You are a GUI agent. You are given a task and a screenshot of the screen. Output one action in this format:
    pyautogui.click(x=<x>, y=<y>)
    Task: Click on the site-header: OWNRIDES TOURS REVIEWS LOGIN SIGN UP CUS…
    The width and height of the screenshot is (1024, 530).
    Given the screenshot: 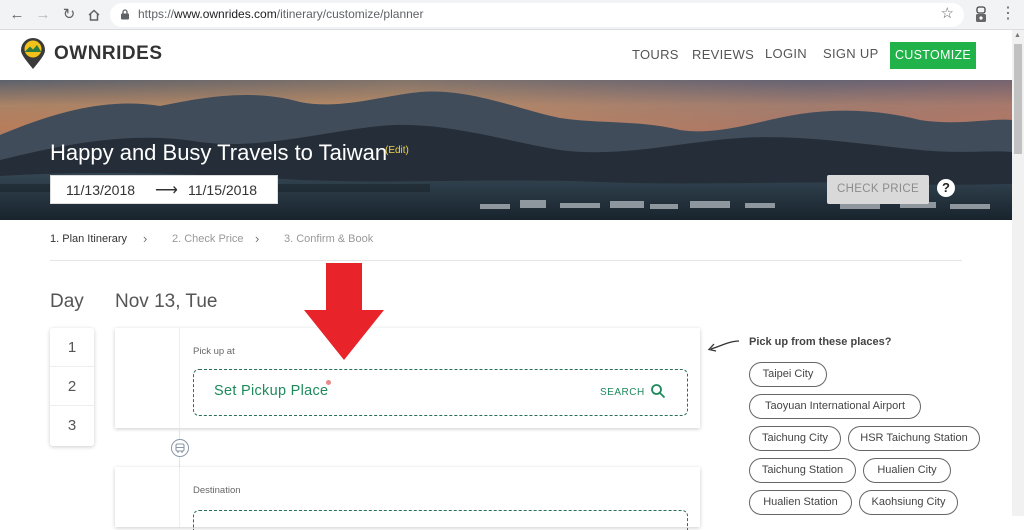 What is the action you would take?
    pyautogui.click(x=506, y=55)
    